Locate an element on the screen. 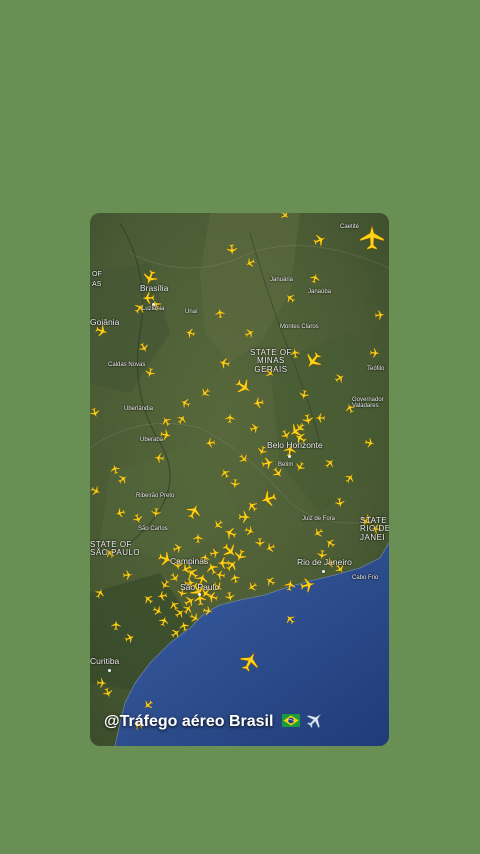  state-label-sao-paulo: STATE OF SÃO PAULO is located at coordinates (115, 549).